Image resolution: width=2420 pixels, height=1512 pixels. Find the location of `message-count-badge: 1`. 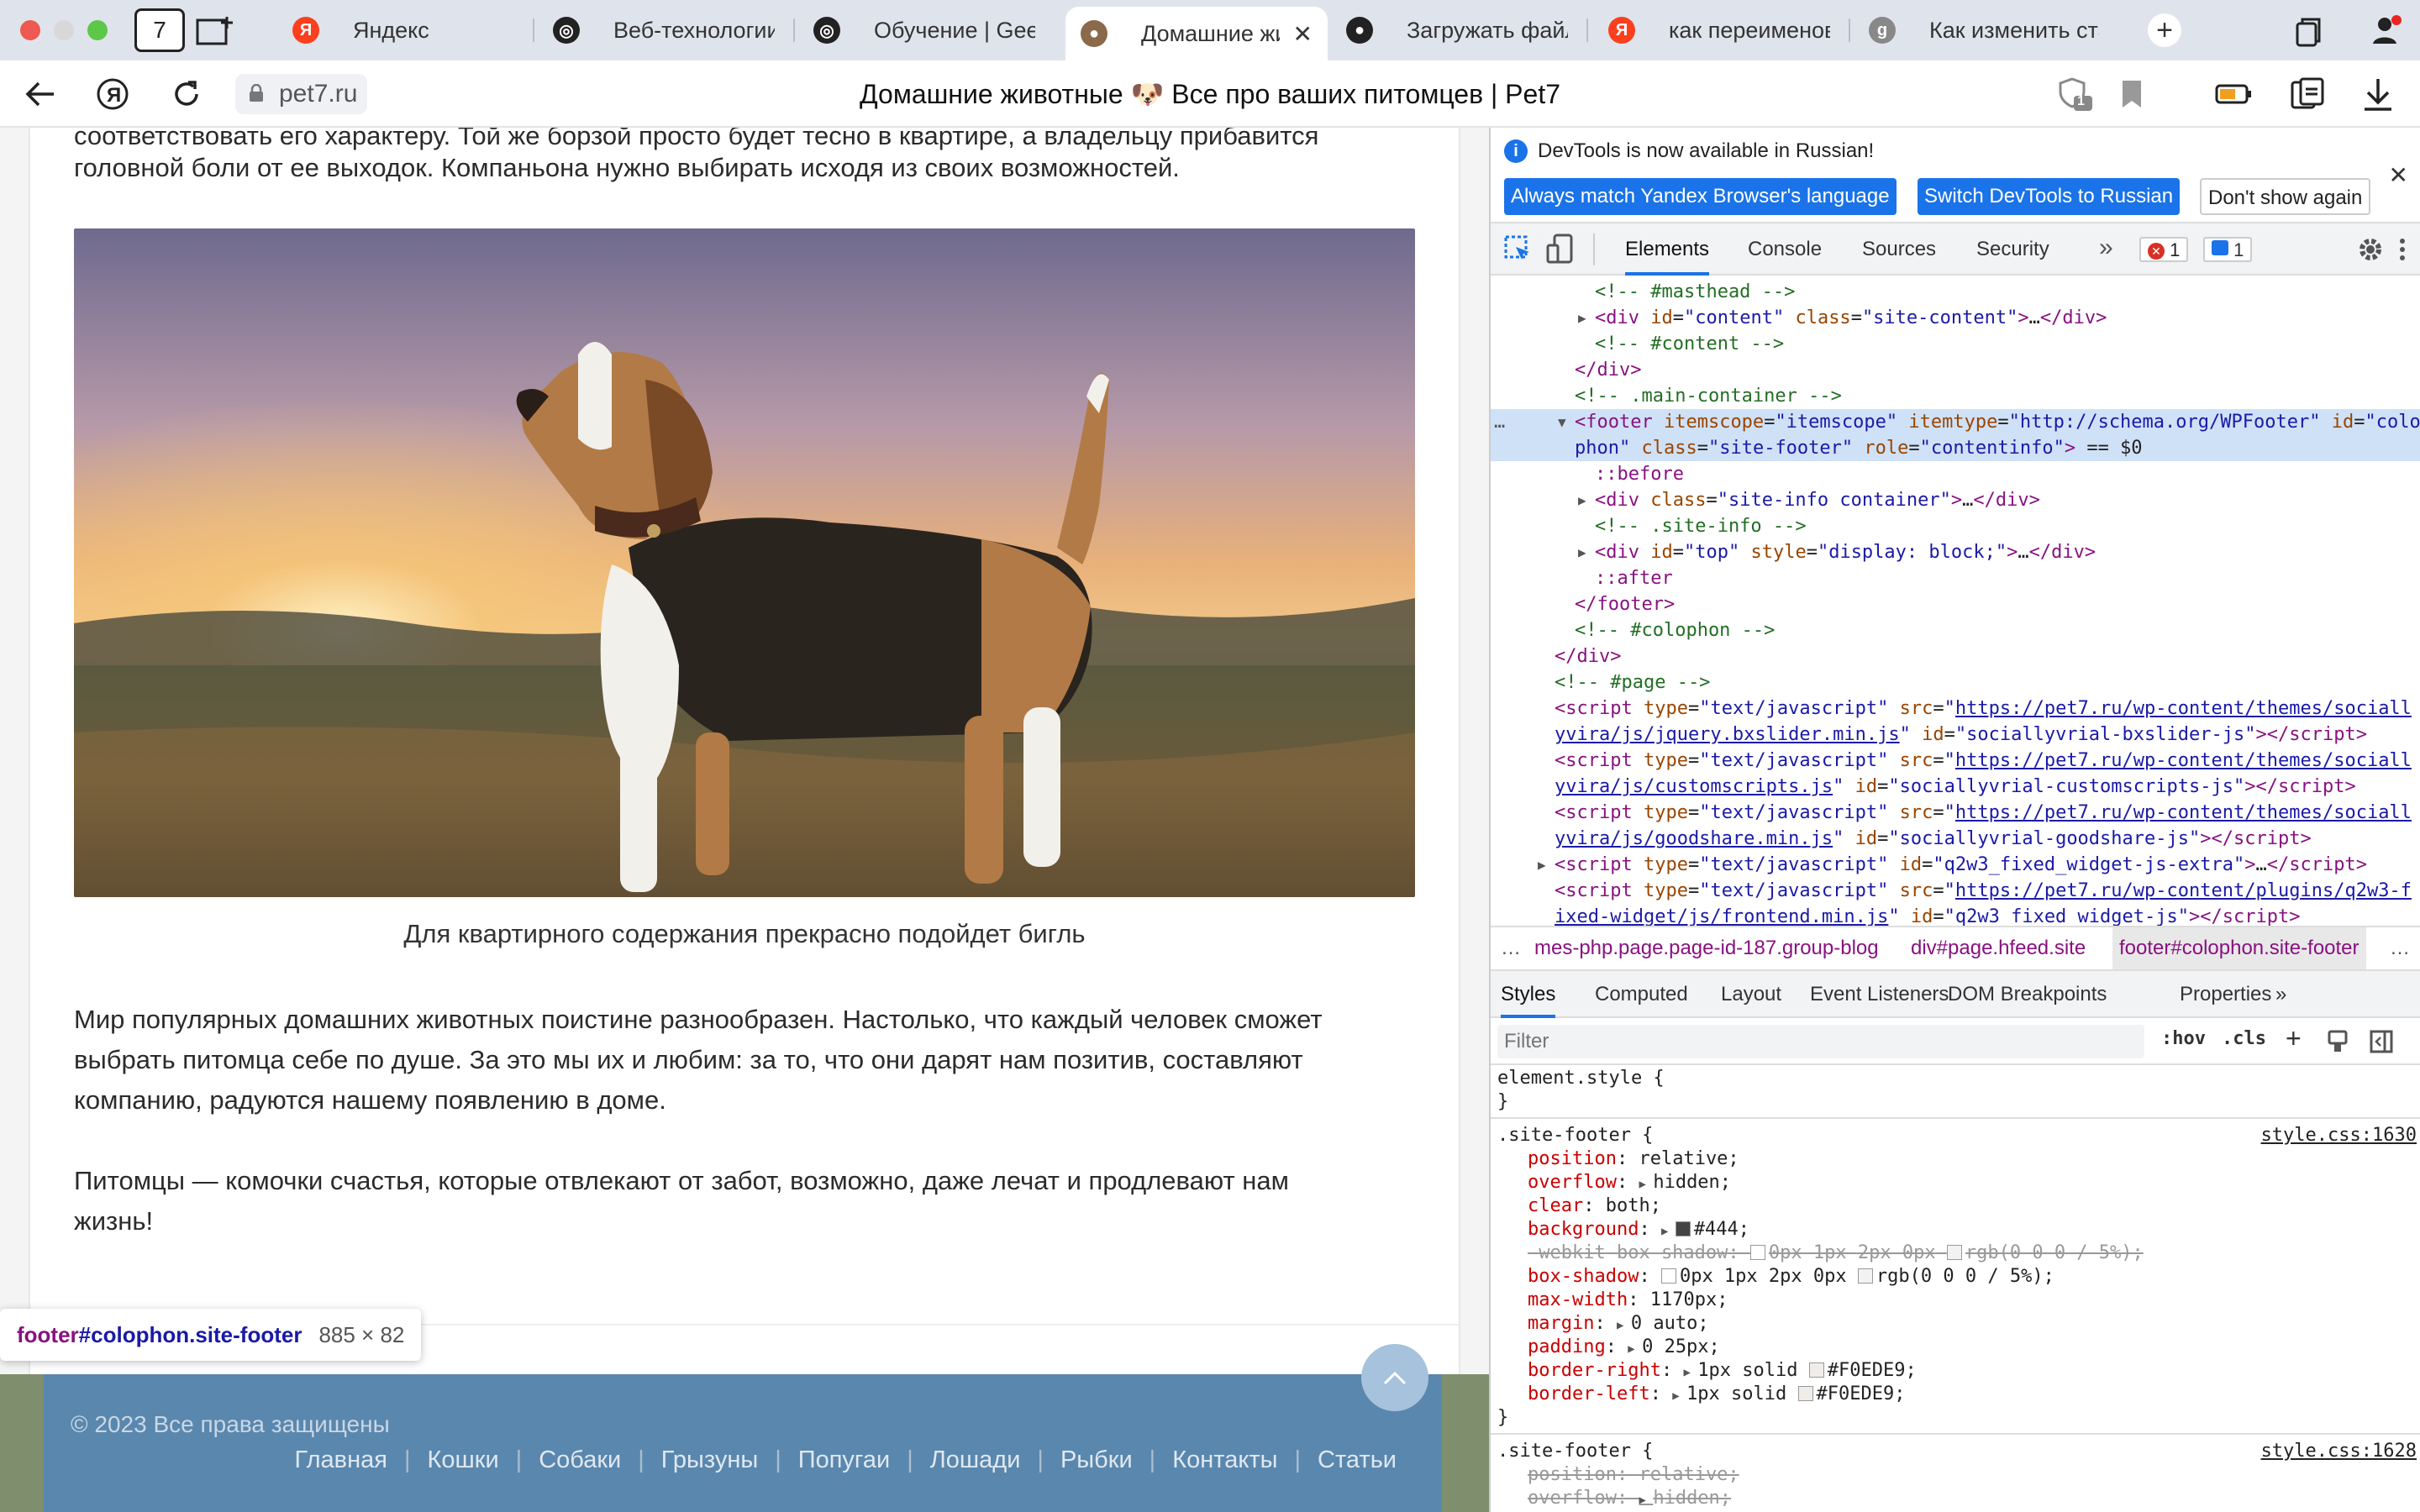

message-count-badge: 1 is located at coordinates (2228, 249).